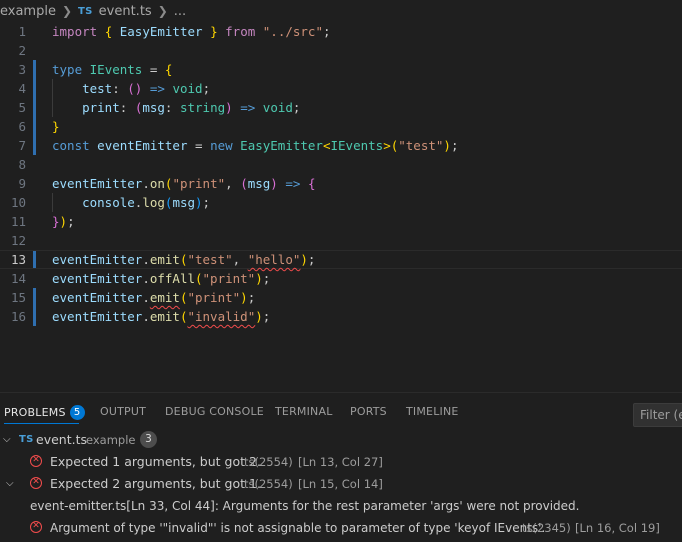  What do you see at coordinates (18, 278) in the screenshot?
I see `line-number: 14` at bounding box center [18, 278].